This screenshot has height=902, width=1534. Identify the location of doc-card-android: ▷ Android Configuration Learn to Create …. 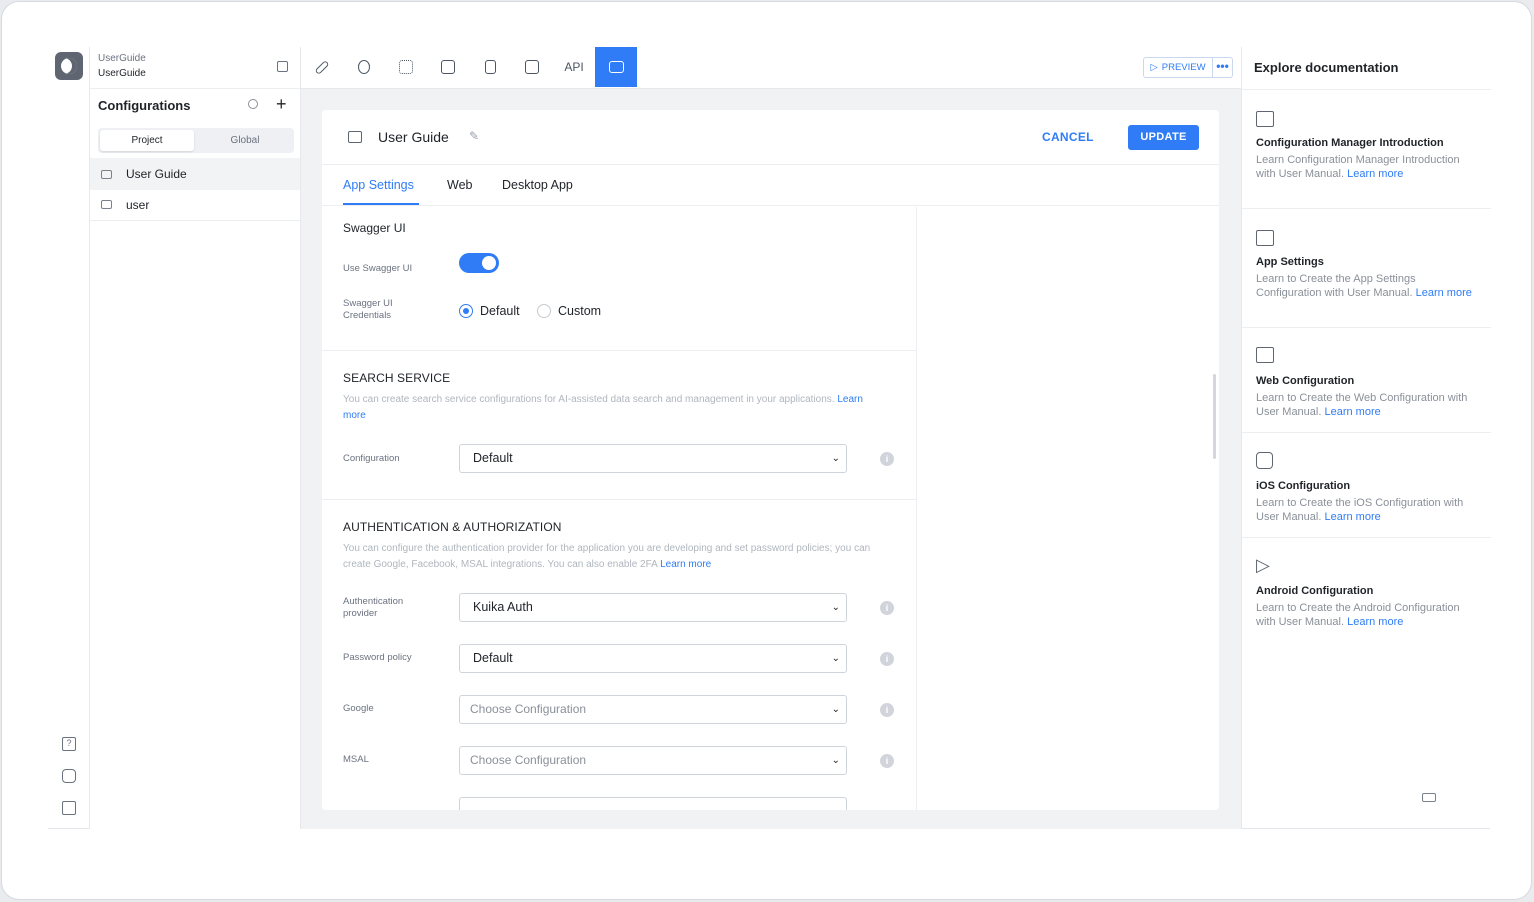
(1366, 596).